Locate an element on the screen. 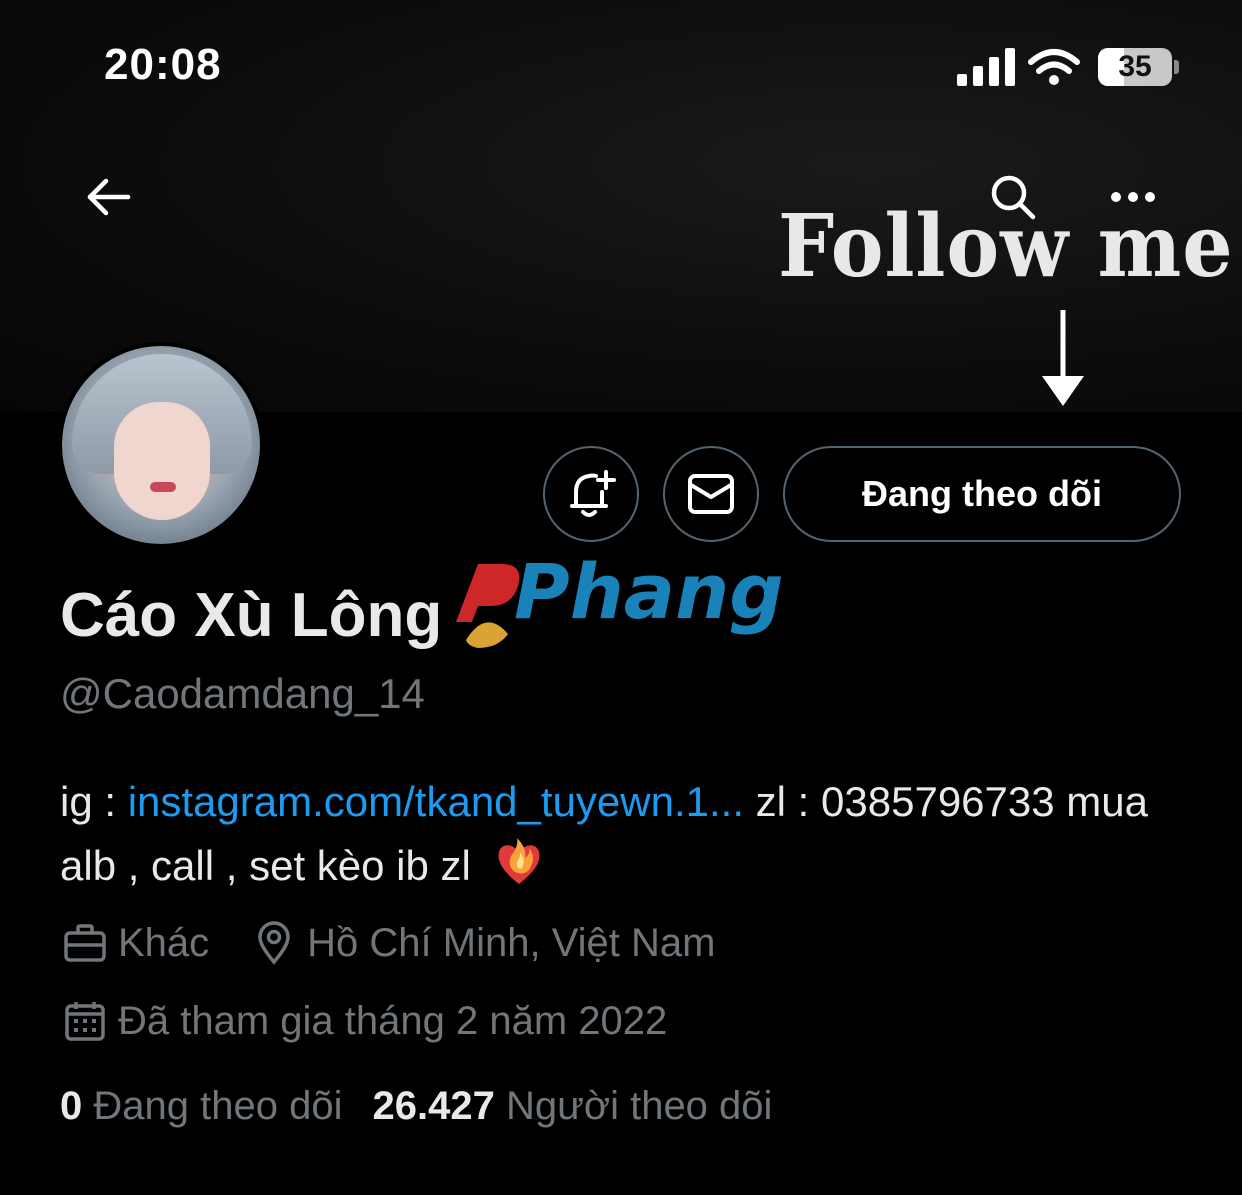 This screenshot has height=1195, width=1242. bio-prefix: ig : is located at coordinates (94, 801).